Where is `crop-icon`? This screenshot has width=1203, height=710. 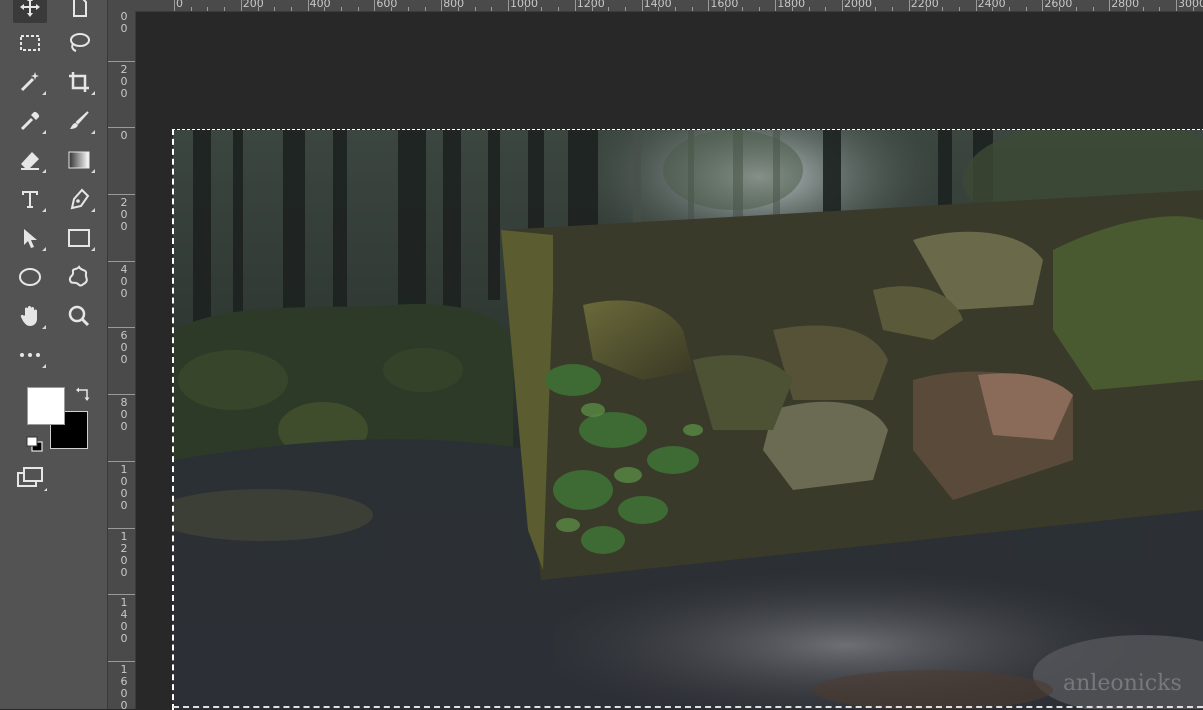
crop-icon is located at coordinates (79, 82).